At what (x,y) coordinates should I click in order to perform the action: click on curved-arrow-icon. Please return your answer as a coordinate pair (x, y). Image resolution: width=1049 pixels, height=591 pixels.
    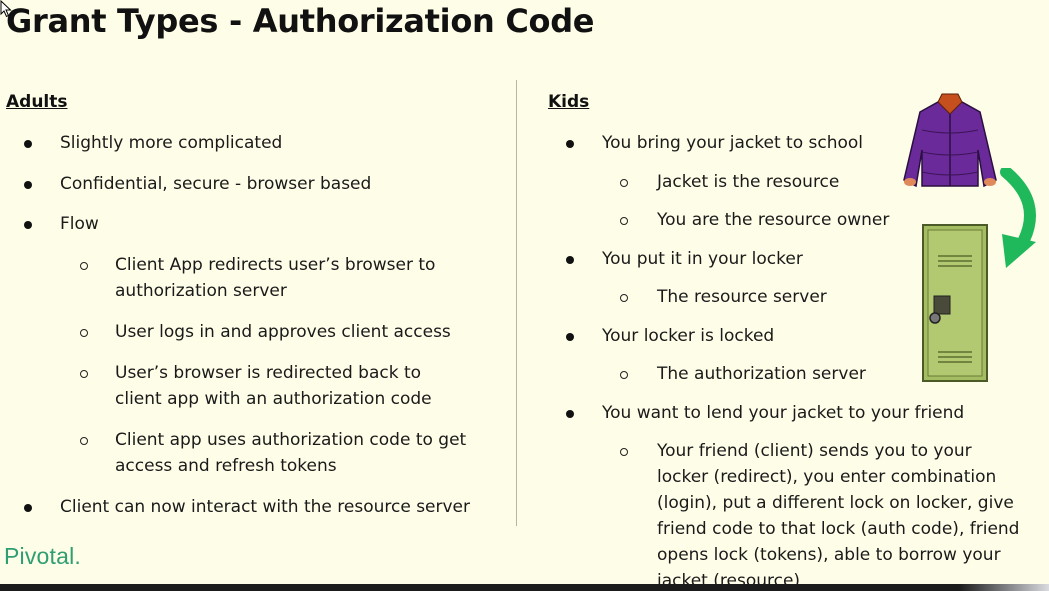
    Looking at the image, I should click on (1018, 218).